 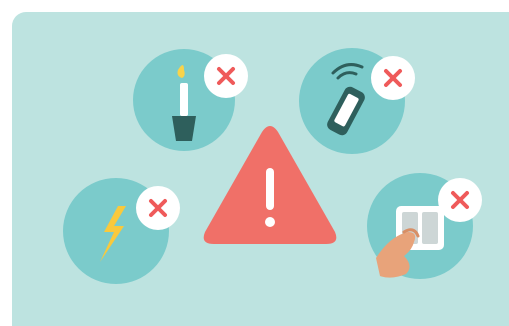 I want to click on item-candle, so click(x=190, y=100).